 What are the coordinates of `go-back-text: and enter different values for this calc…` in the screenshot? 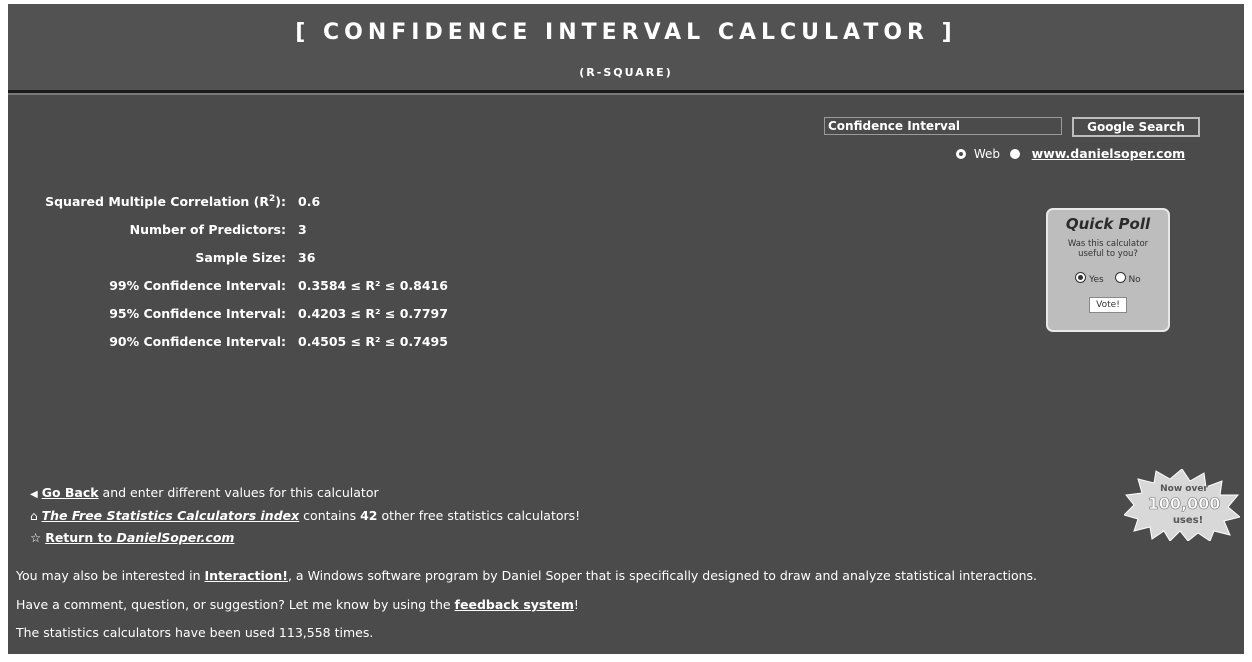 It's located at (238, 492).